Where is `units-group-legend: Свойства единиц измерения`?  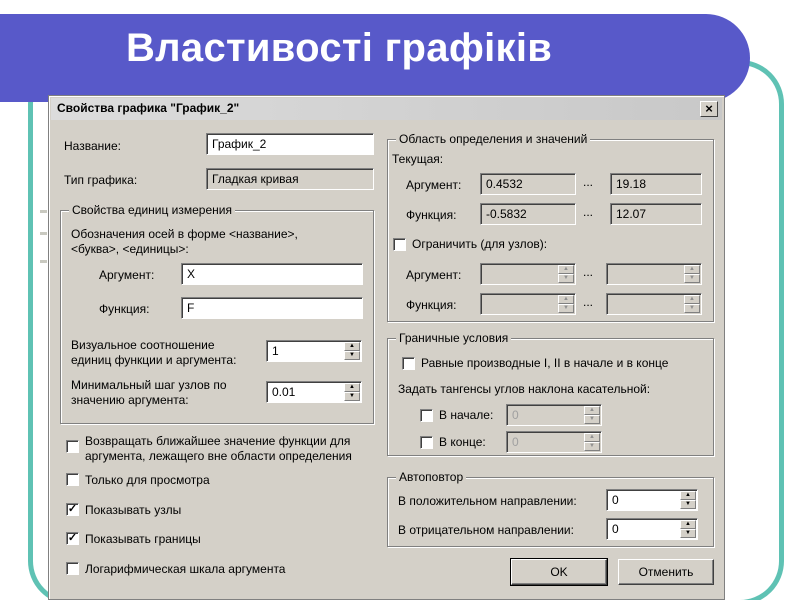
units-group-legend: Свойства единиц измерения is located at coordinates (152, 210).